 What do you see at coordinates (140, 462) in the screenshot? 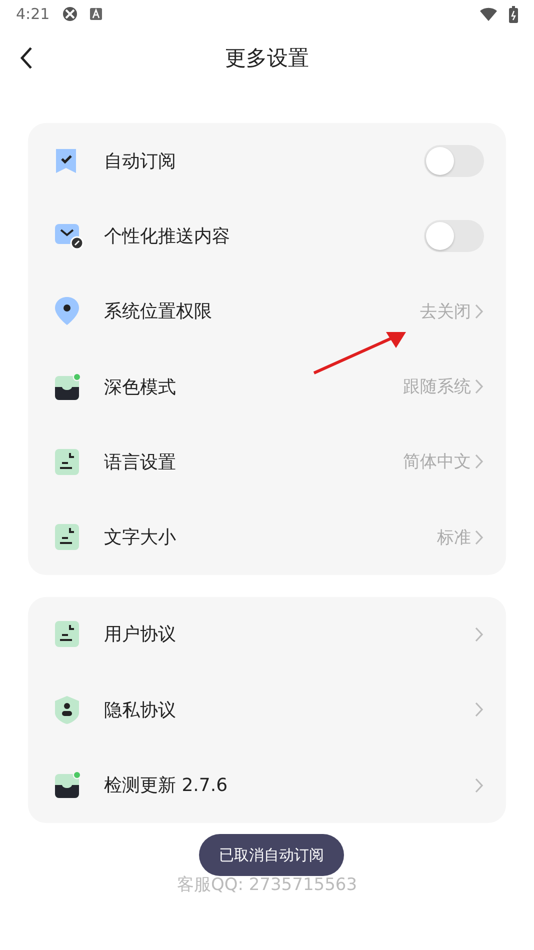
I see `setting-label: 语言设置` at bounding box center [140, 462].